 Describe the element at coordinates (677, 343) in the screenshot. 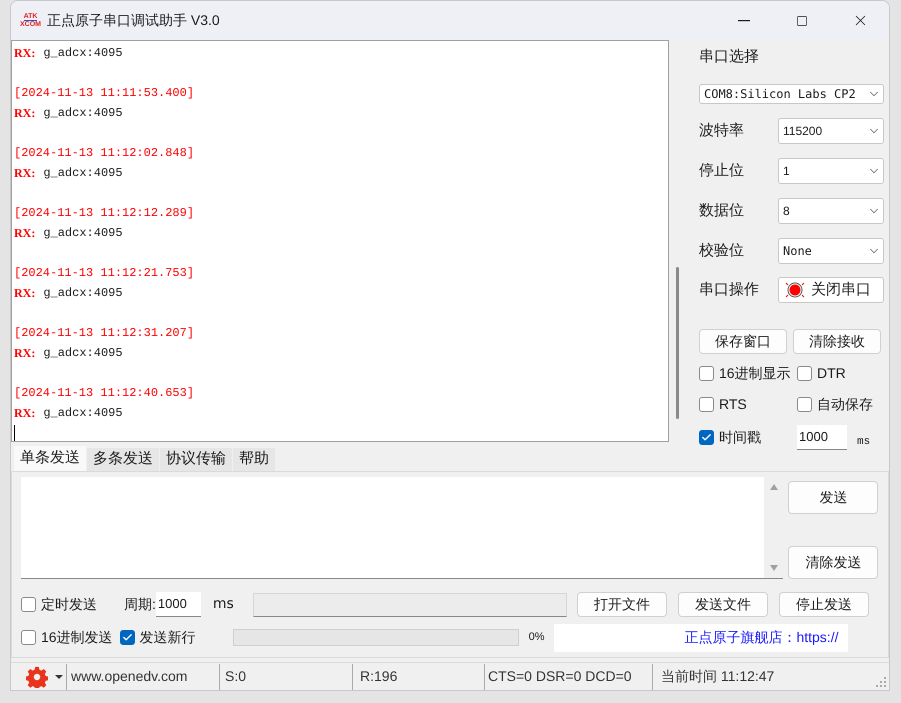

I see `scrollbar-thumb` at that location.